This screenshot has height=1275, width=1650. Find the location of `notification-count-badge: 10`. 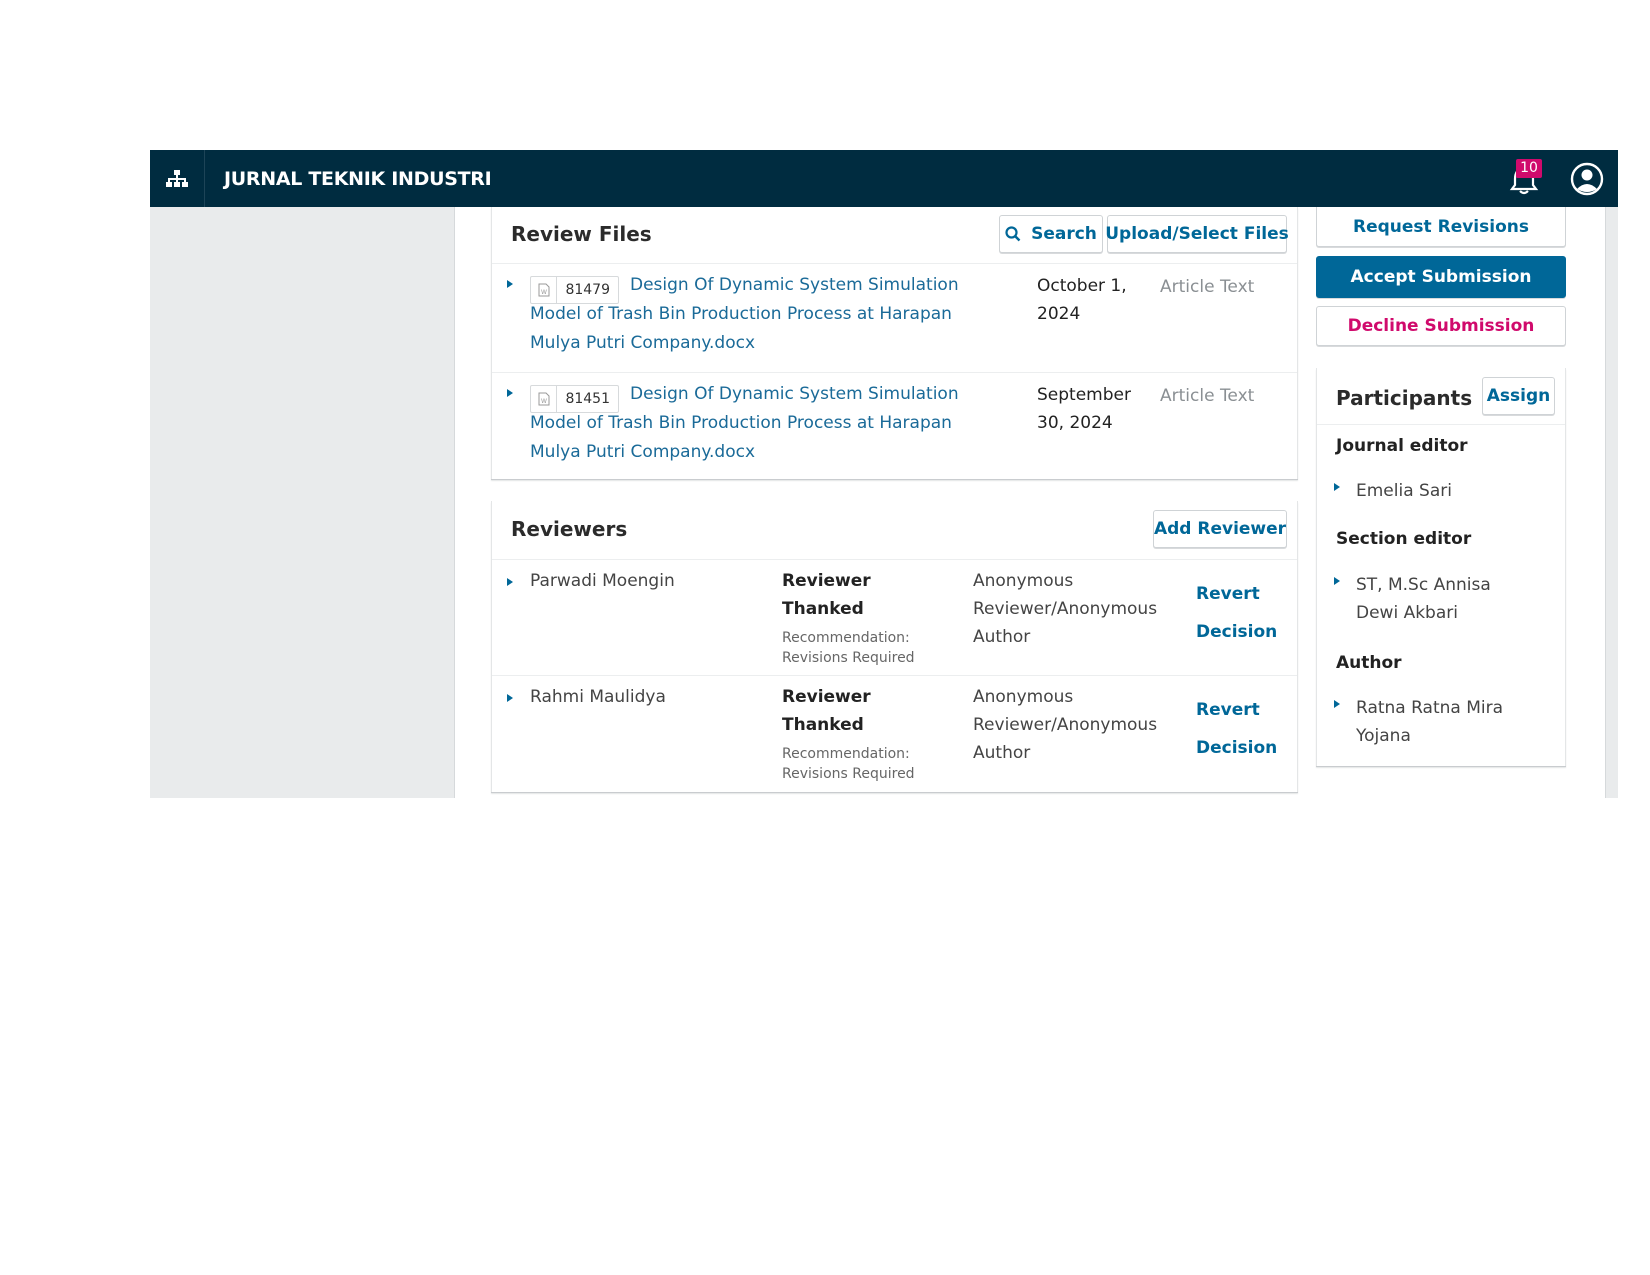

notification-count-badge: 10 is located at coordinates (1529, 168).